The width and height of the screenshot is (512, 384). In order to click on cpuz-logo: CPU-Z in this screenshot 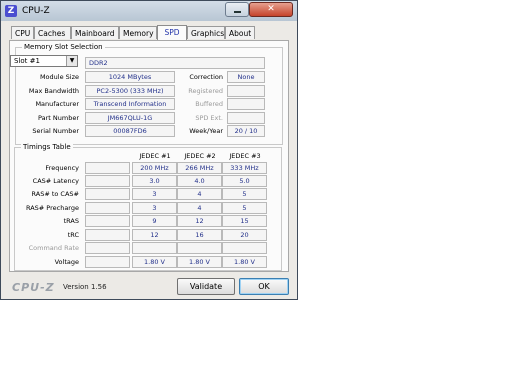, I will do `click(33, 287)`.